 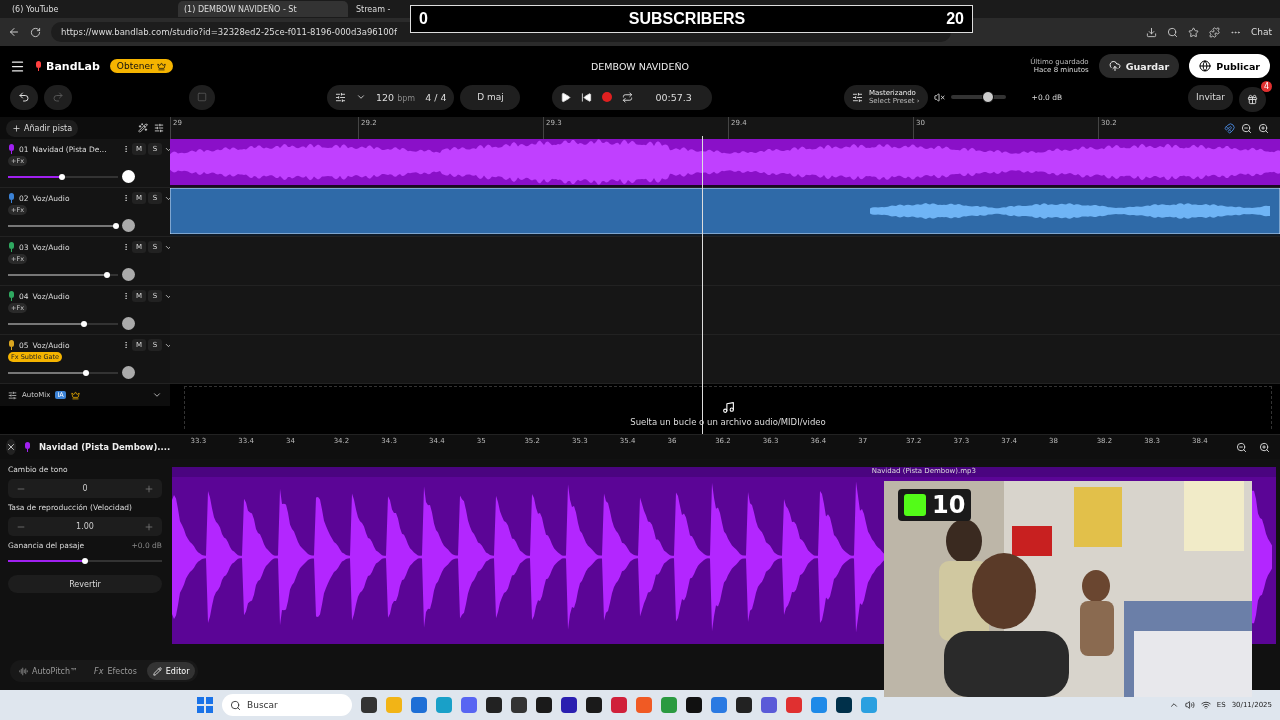 I want to click on pitch-value: 0, so click(x=85, y=488).